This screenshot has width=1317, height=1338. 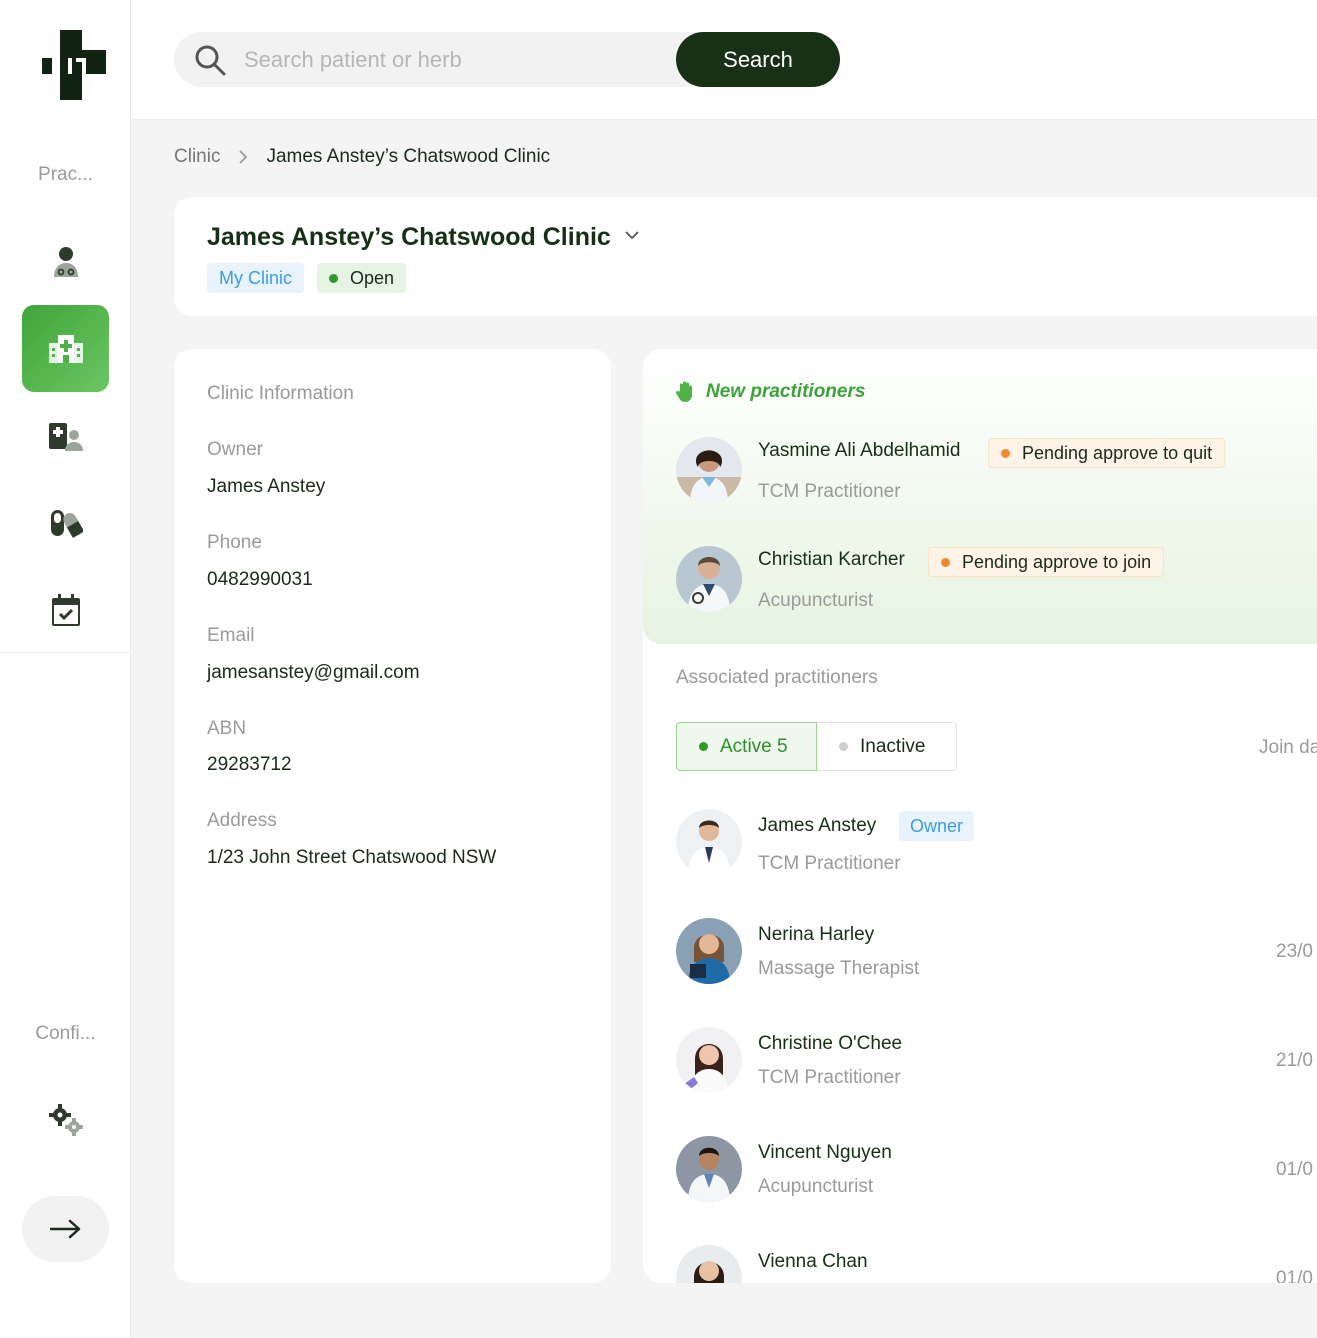 I want to click on breadcrumb-clinic-link: Clinic, so click(x=197, y=157).